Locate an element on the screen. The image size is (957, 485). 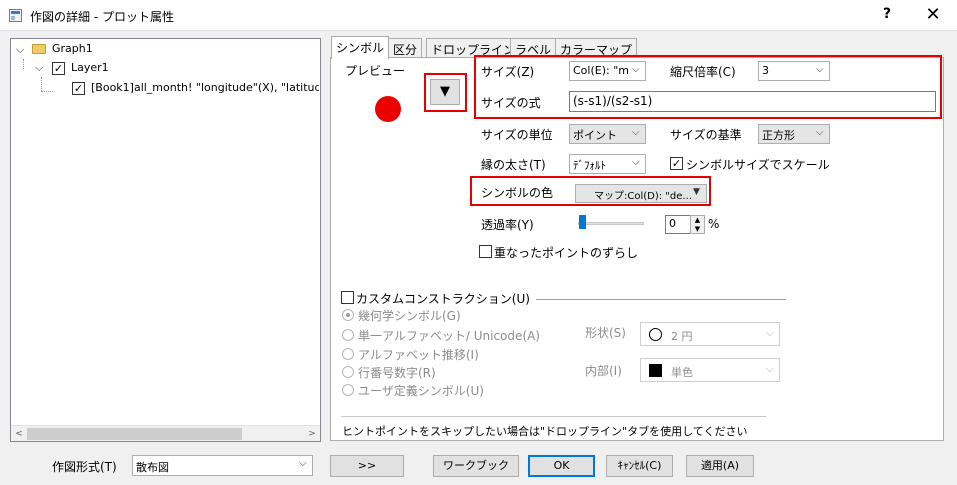
tree-horizontal-scrollbar: < > is located at coordinates (165, 433).